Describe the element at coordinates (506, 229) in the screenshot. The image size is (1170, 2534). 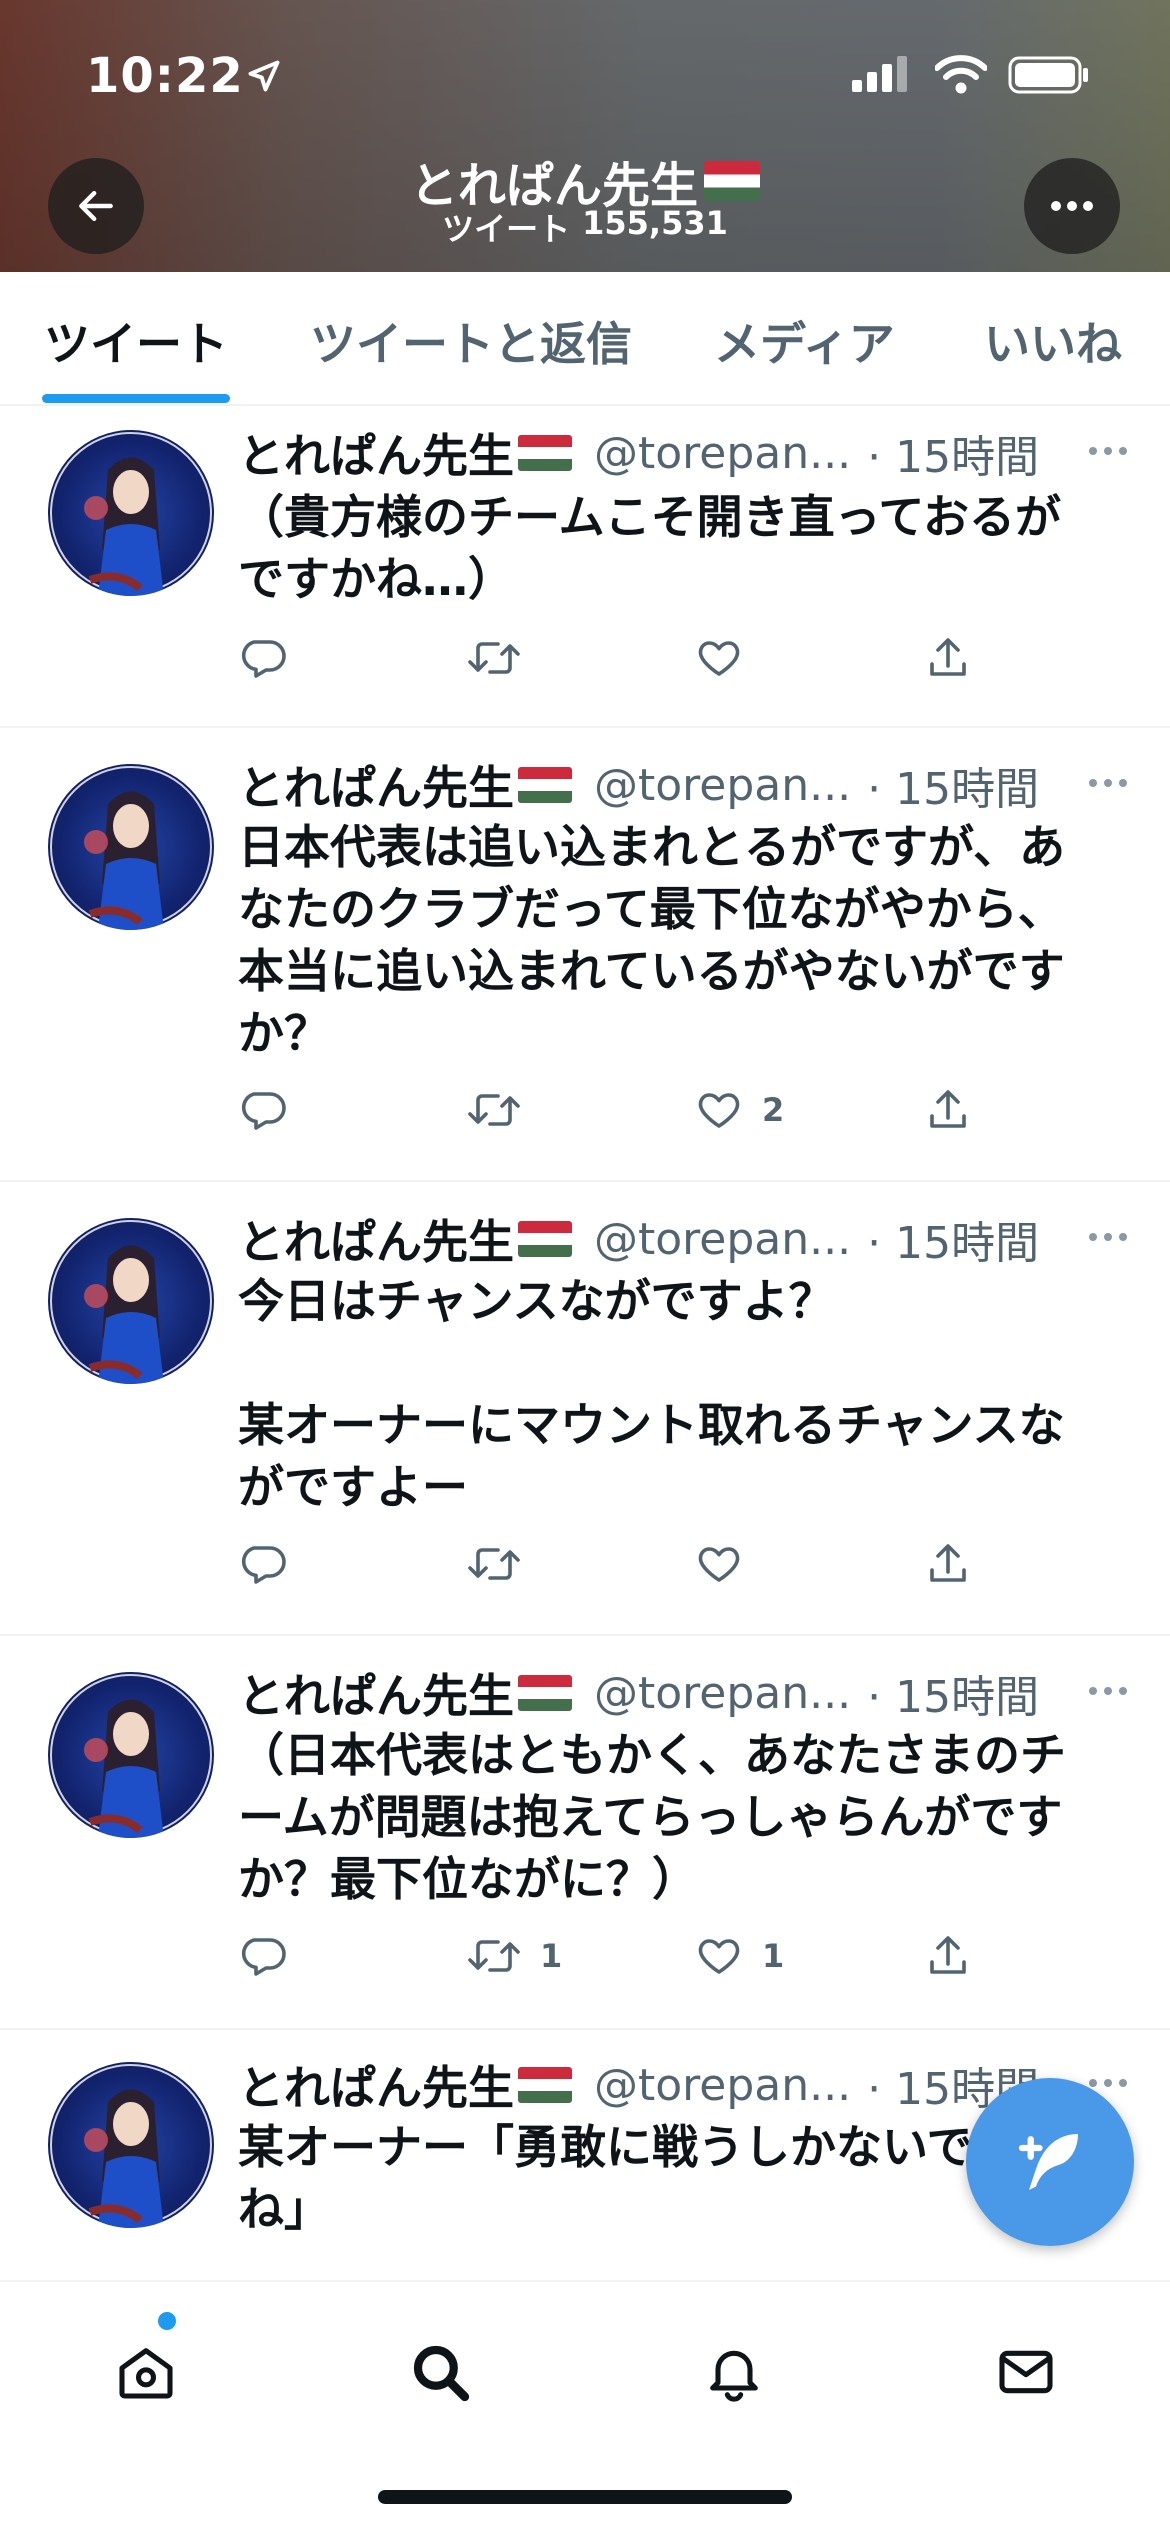
I see `tweet-count-label: ツイート` at that location.